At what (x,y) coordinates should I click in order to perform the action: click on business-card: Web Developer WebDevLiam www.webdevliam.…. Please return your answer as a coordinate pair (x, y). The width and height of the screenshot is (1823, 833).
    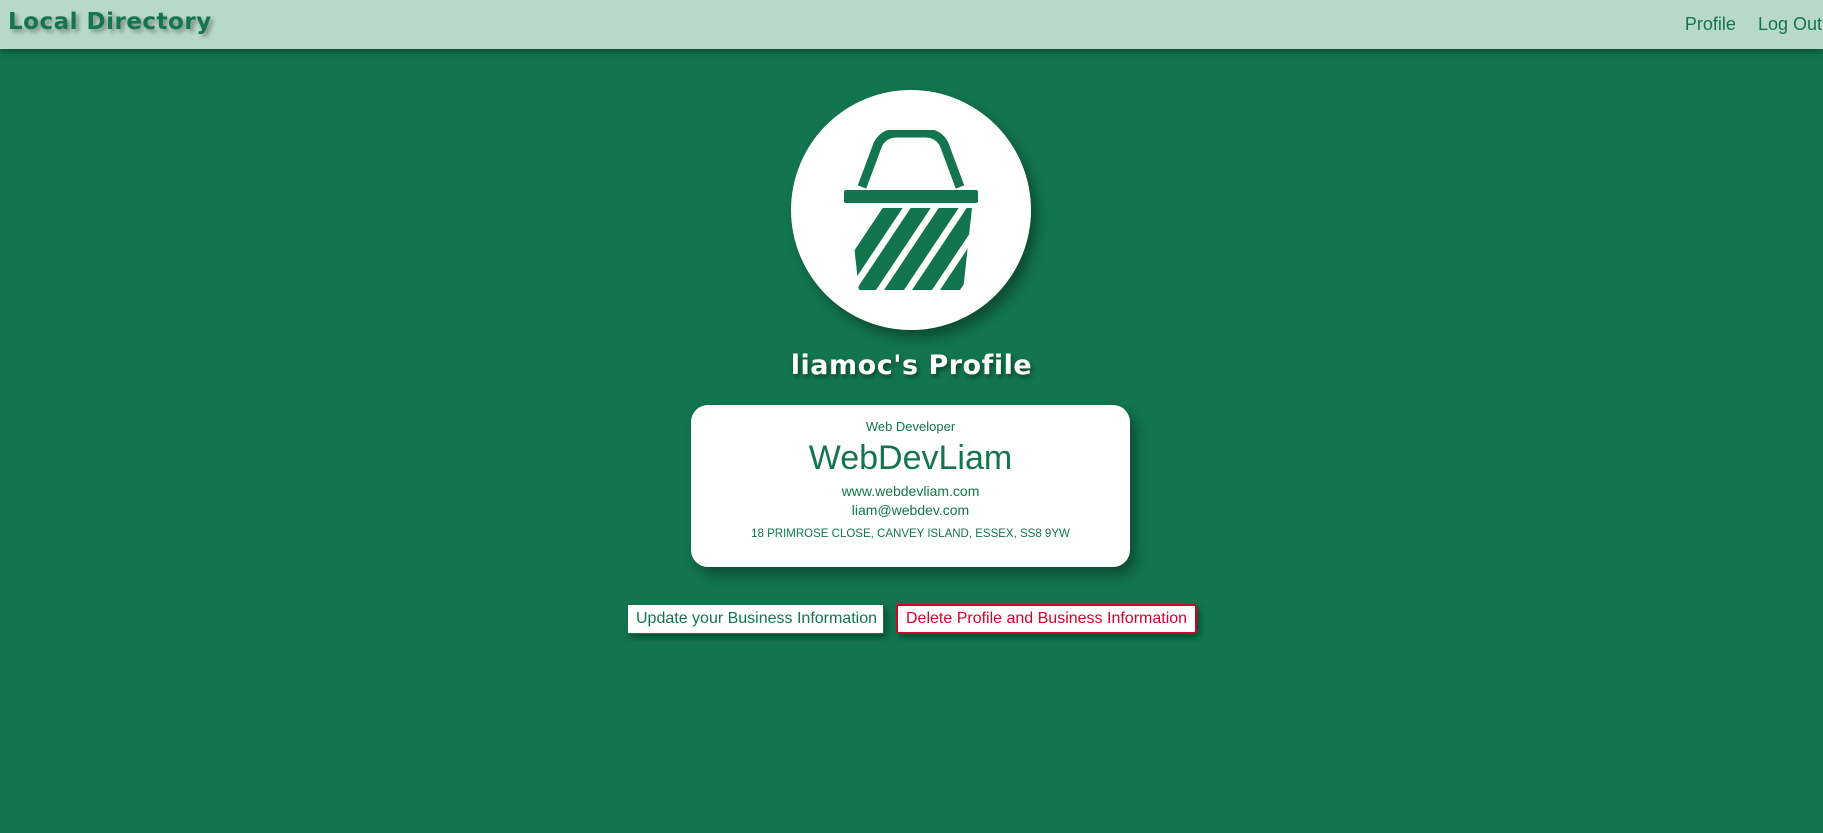
    Looking at the image, I should click on (910, 486).